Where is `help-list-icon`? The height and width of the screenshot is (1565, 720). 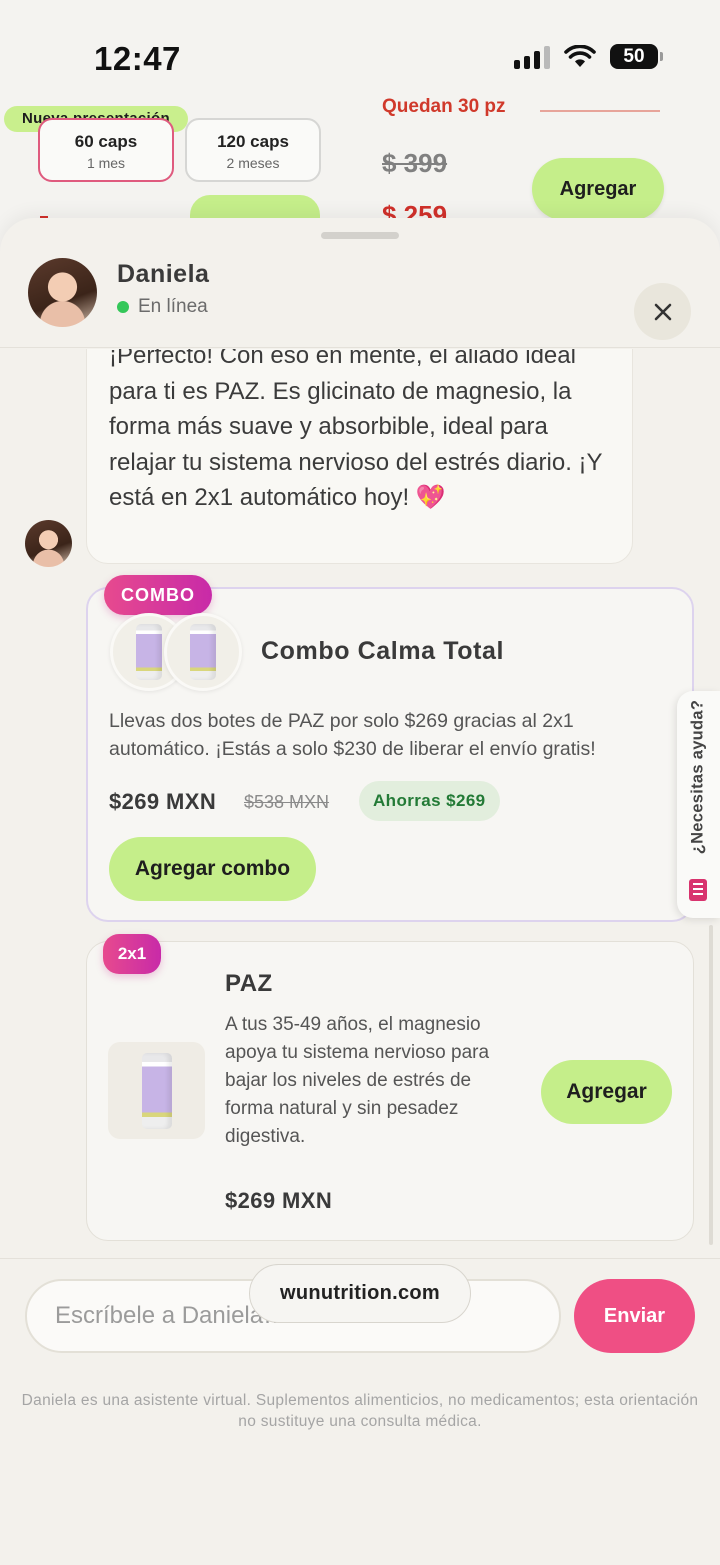
help-list-icon is located at coordinates (698, 890).